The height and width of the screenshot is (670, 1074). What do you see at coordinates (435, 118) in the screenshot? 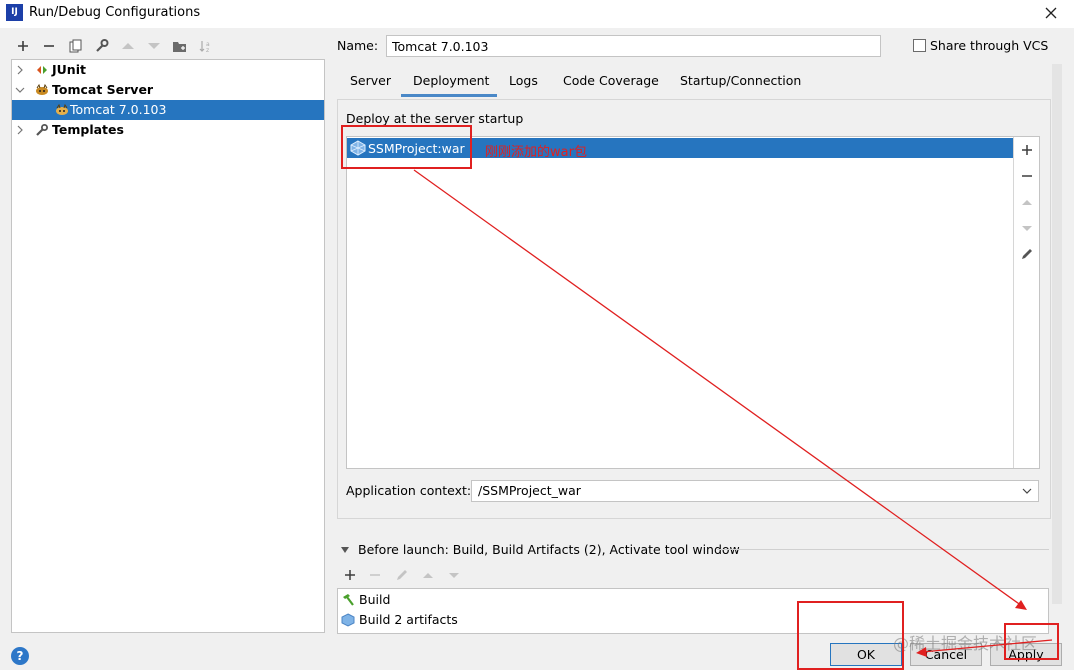
I see `deploy-section-label: Deploy at the server startup` at bounding box center [435, 118].